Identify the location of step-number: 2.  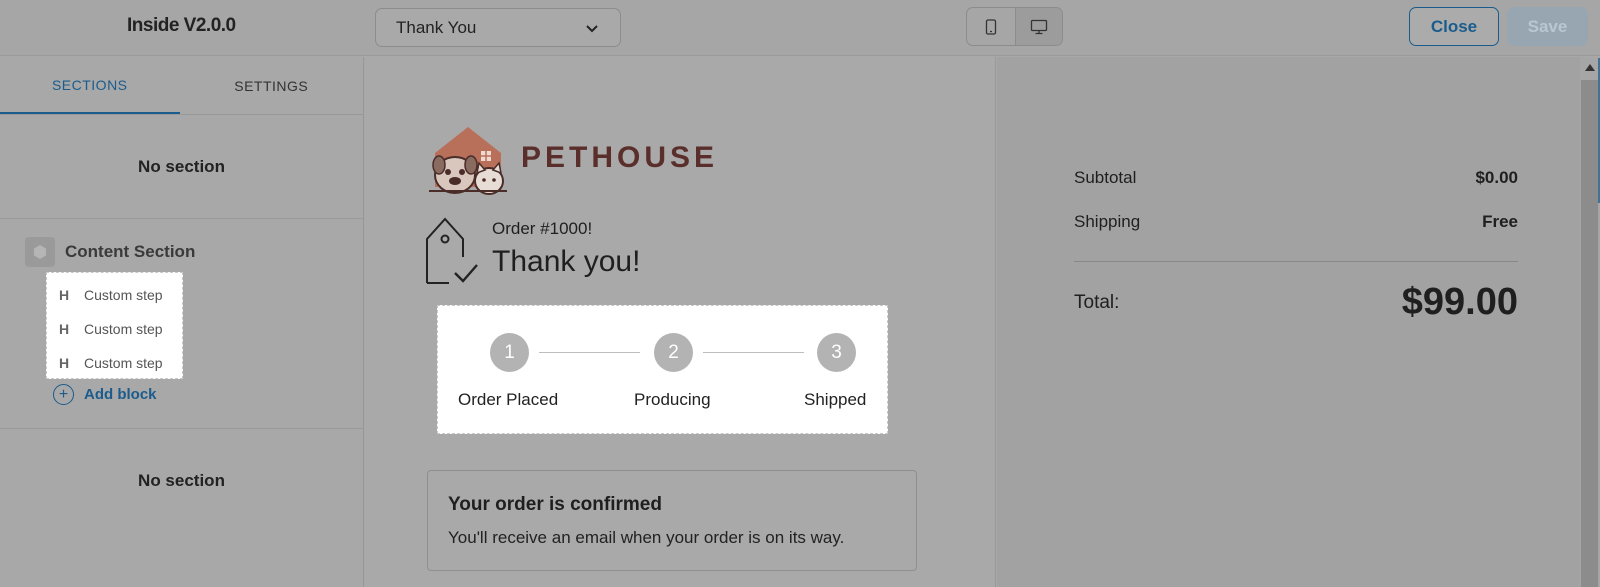
(673, 352).